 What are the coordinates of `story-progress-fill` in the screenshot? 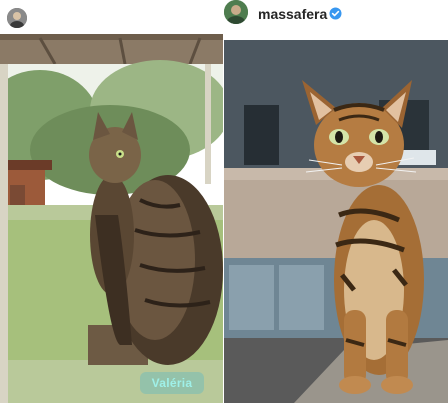 It's located at (42, 3).